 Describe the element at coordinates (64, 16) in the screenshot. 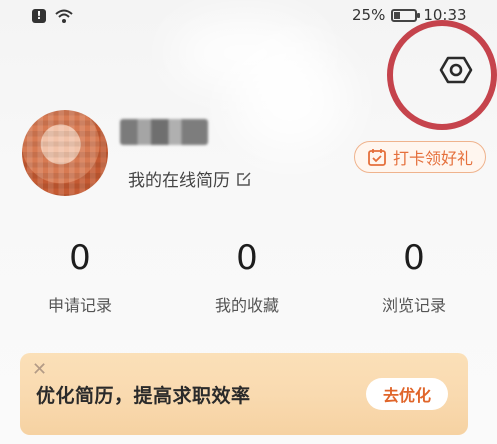

I see `wifi-icon` at that location.